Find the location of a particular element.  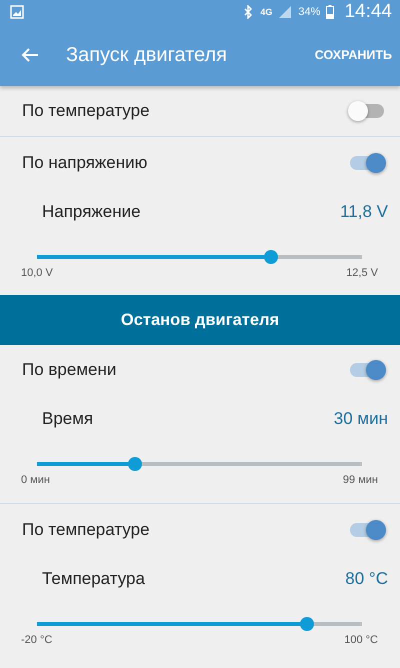

setting-label: По времени is located at coordinates (70, 370).